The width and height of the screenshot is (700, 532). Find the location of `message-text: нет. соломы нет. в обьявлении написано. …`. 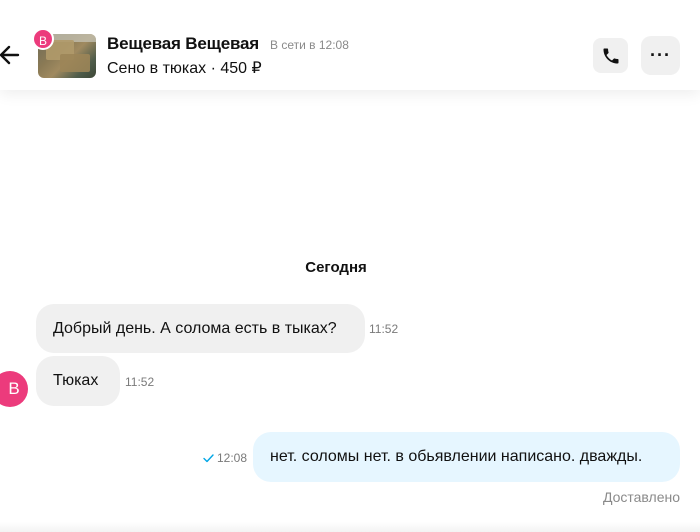

message-text: нет. соломы нет. в обьявлении написано. … is located at coordinates (456, 456).